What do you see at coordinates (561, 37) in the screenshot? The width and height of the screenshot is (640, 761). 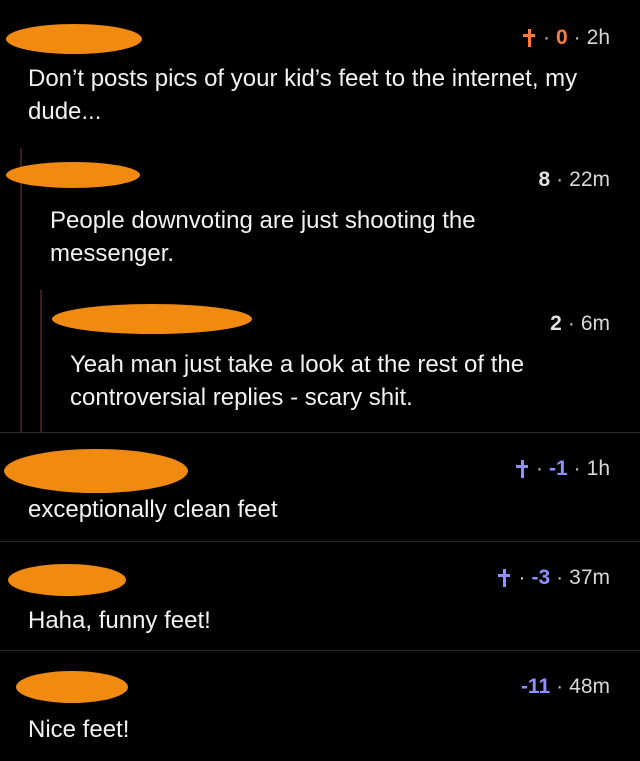 I see `comment-score: 0` at bounding box center [561, 37].